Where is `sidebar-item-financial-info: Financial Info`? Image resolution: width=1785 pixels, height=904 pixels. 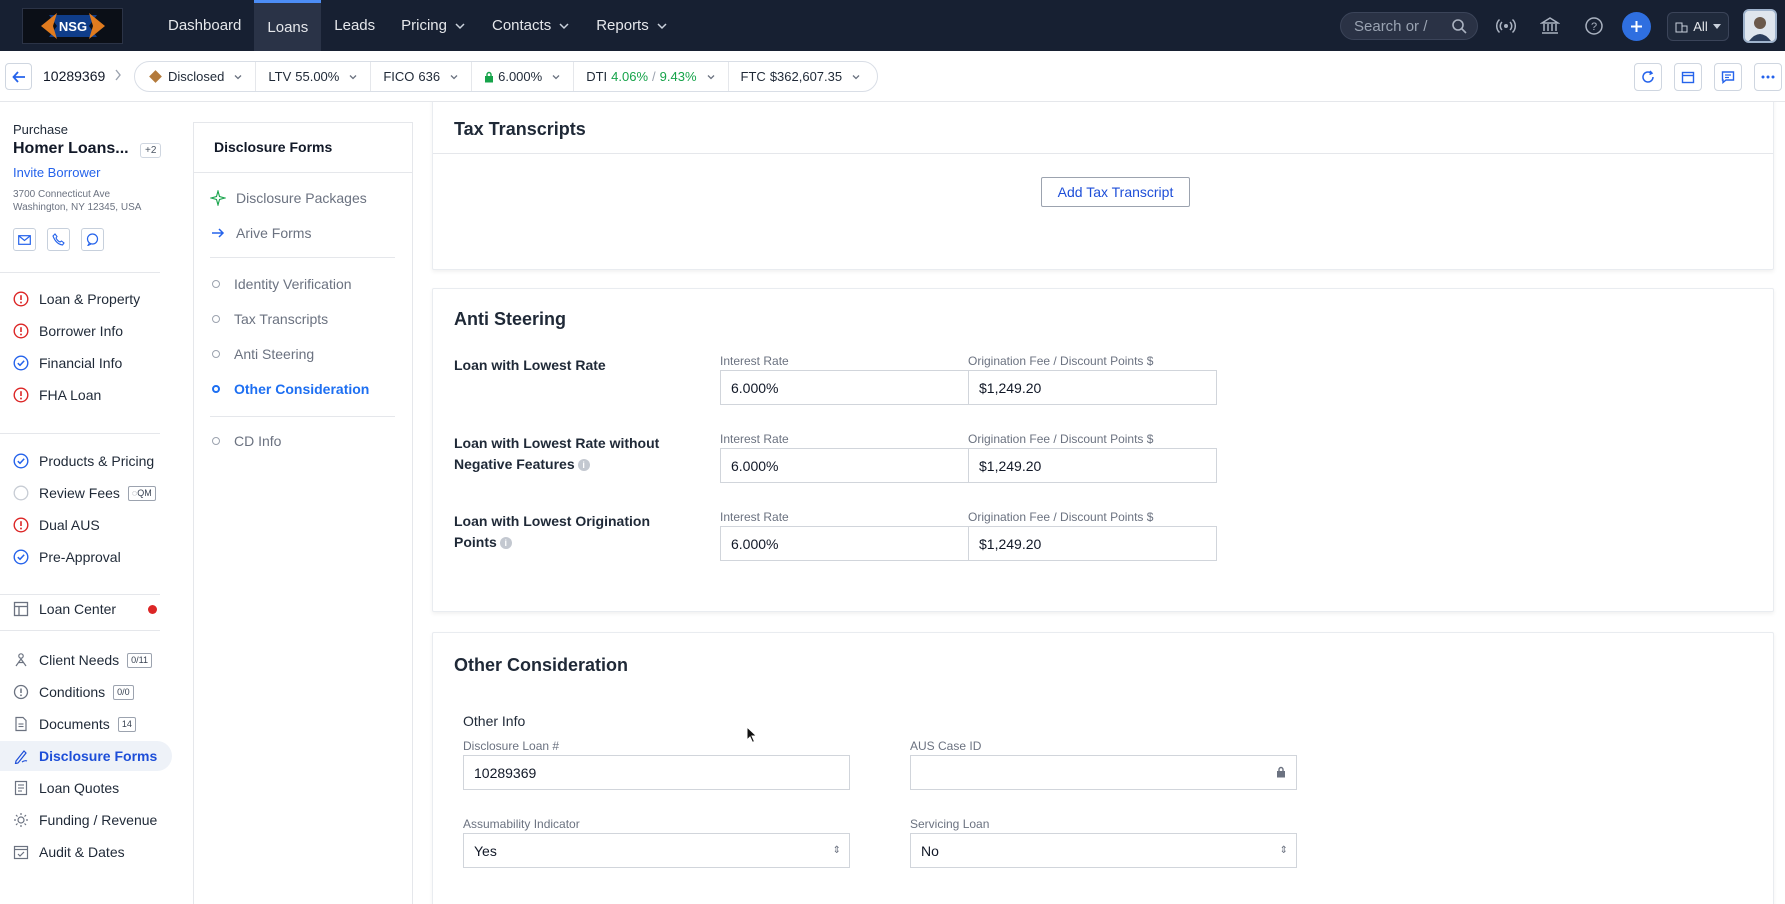 sidebar-item-financial-info: Financial Info is located at coordinates (86, 363).